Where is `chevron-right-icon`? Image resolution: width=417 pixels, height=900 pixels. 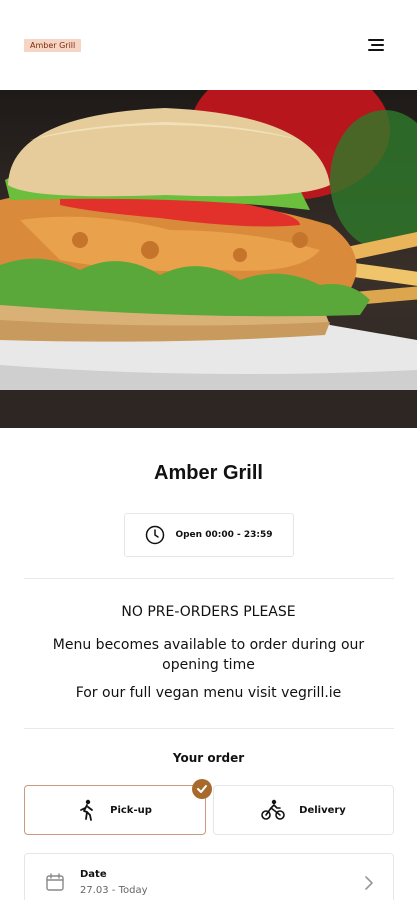
chevron-right-icon is located at coordinates (369, 883).